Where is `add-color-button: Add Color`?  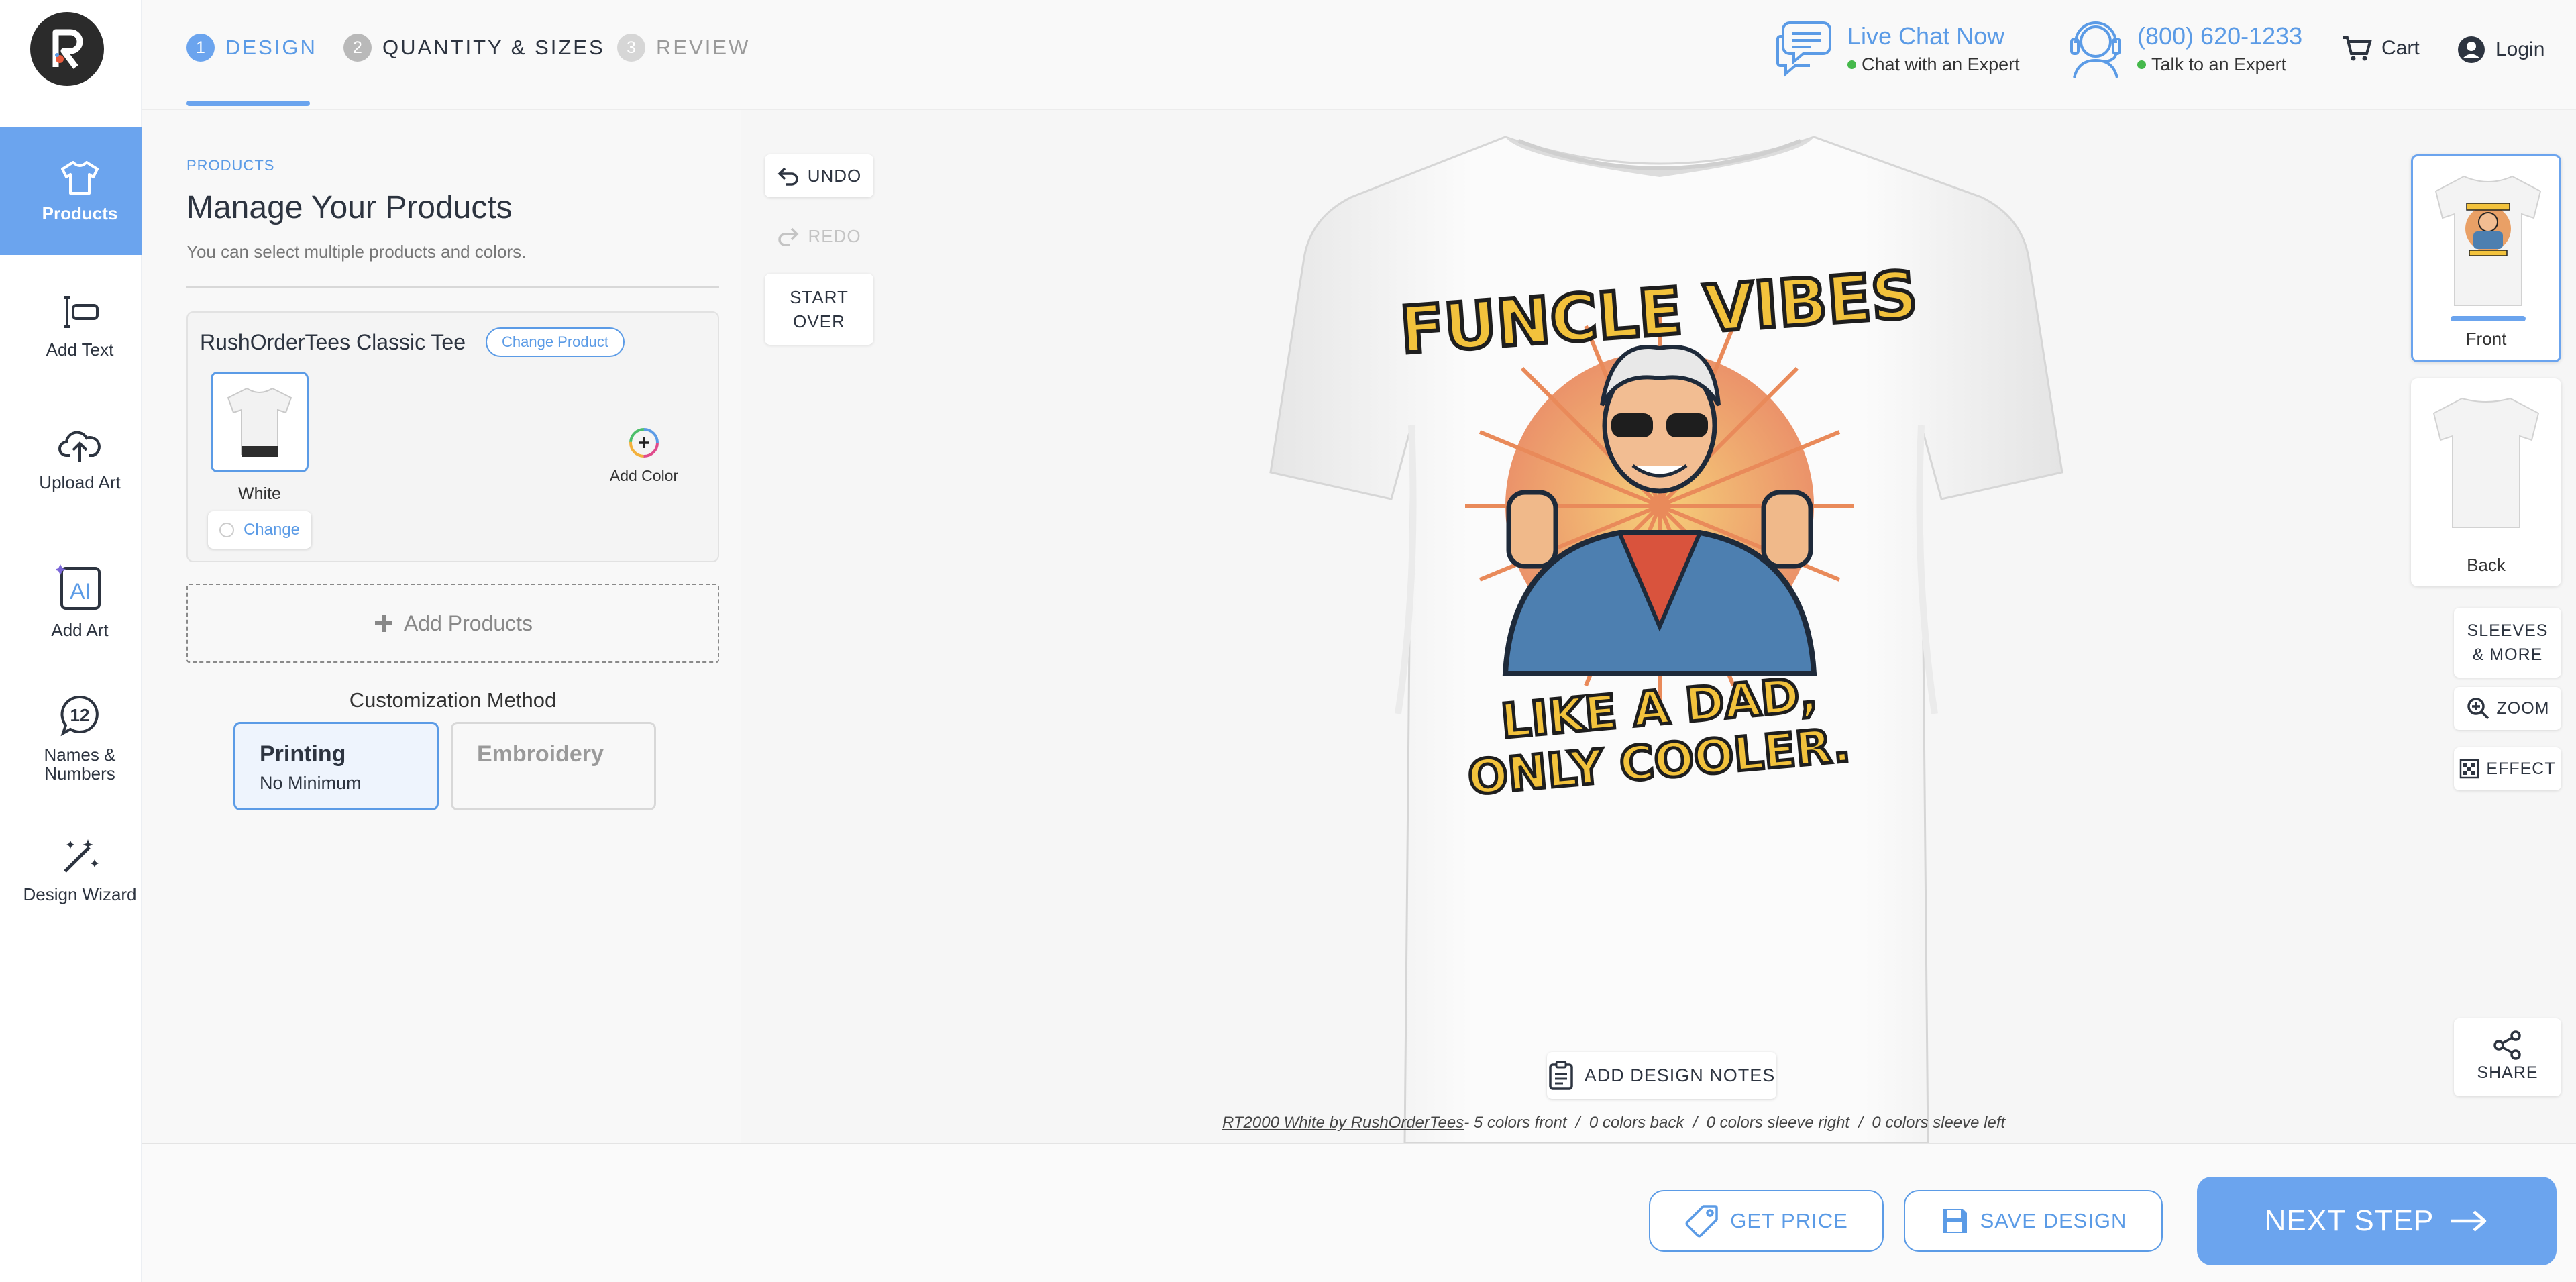 add-color-button: Add Color is located at coordinates (644, 456).